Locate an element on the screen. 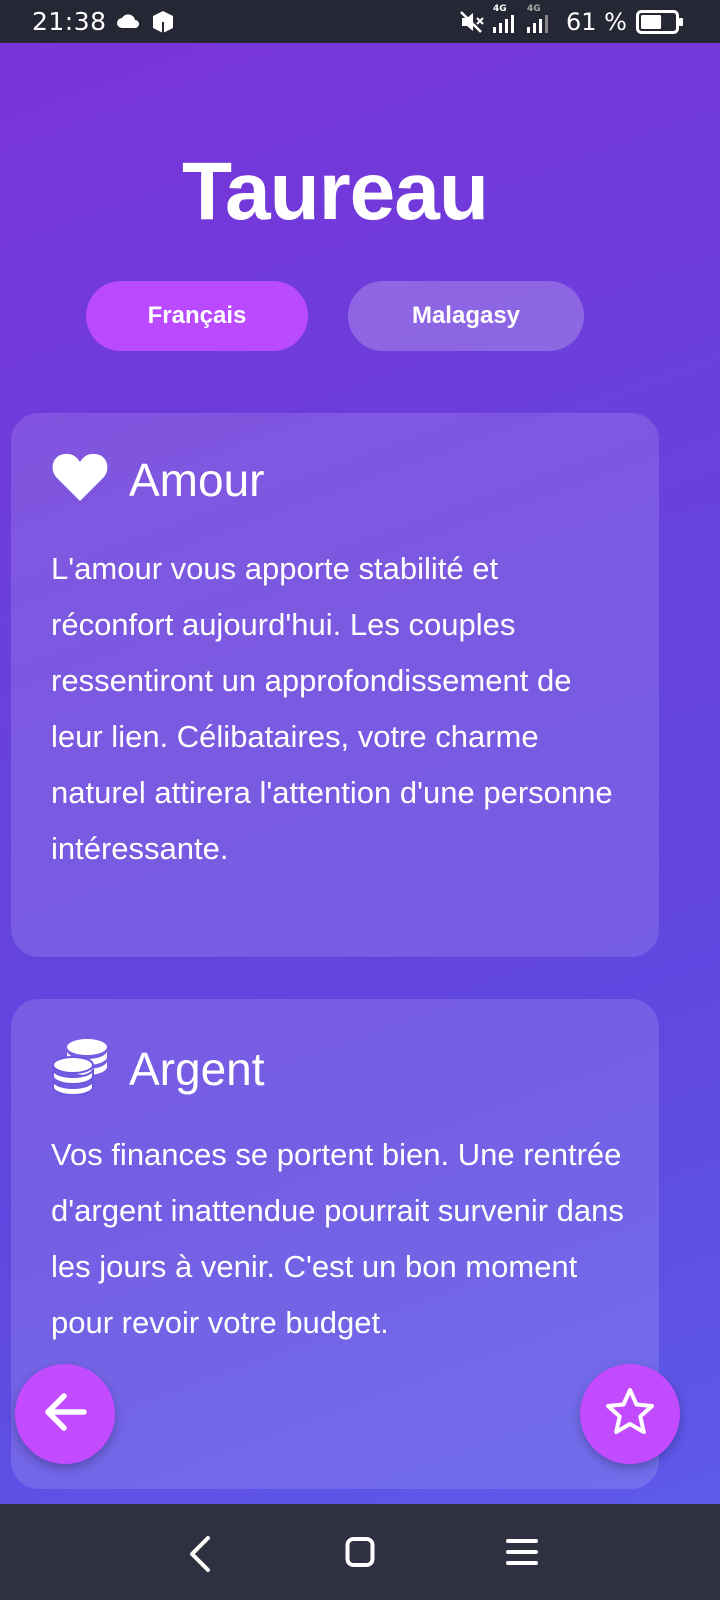  card-title: Argent is located at coordinates (197, 1068).